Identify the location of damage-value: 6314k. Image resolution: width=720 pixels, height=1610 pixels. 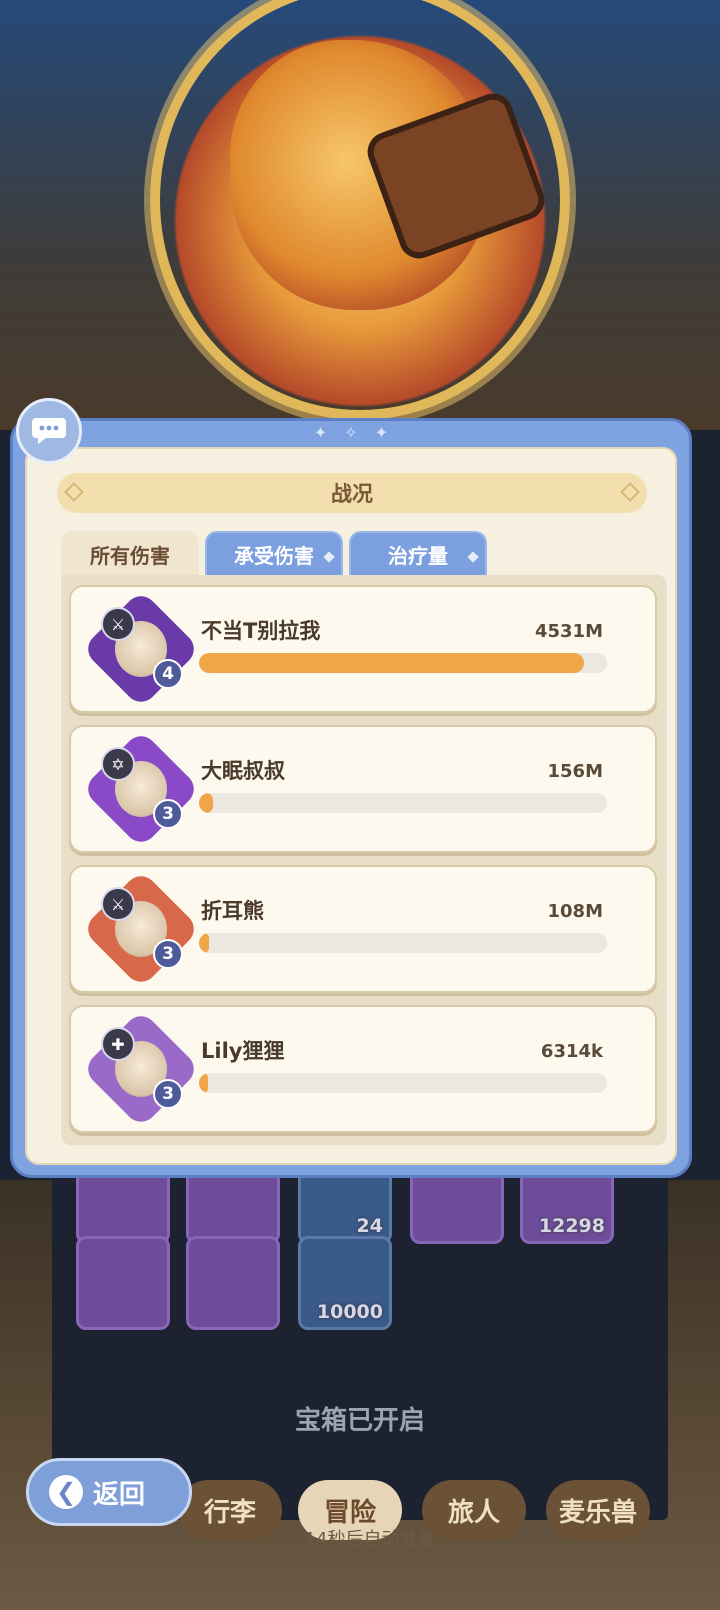
(571, 1051).